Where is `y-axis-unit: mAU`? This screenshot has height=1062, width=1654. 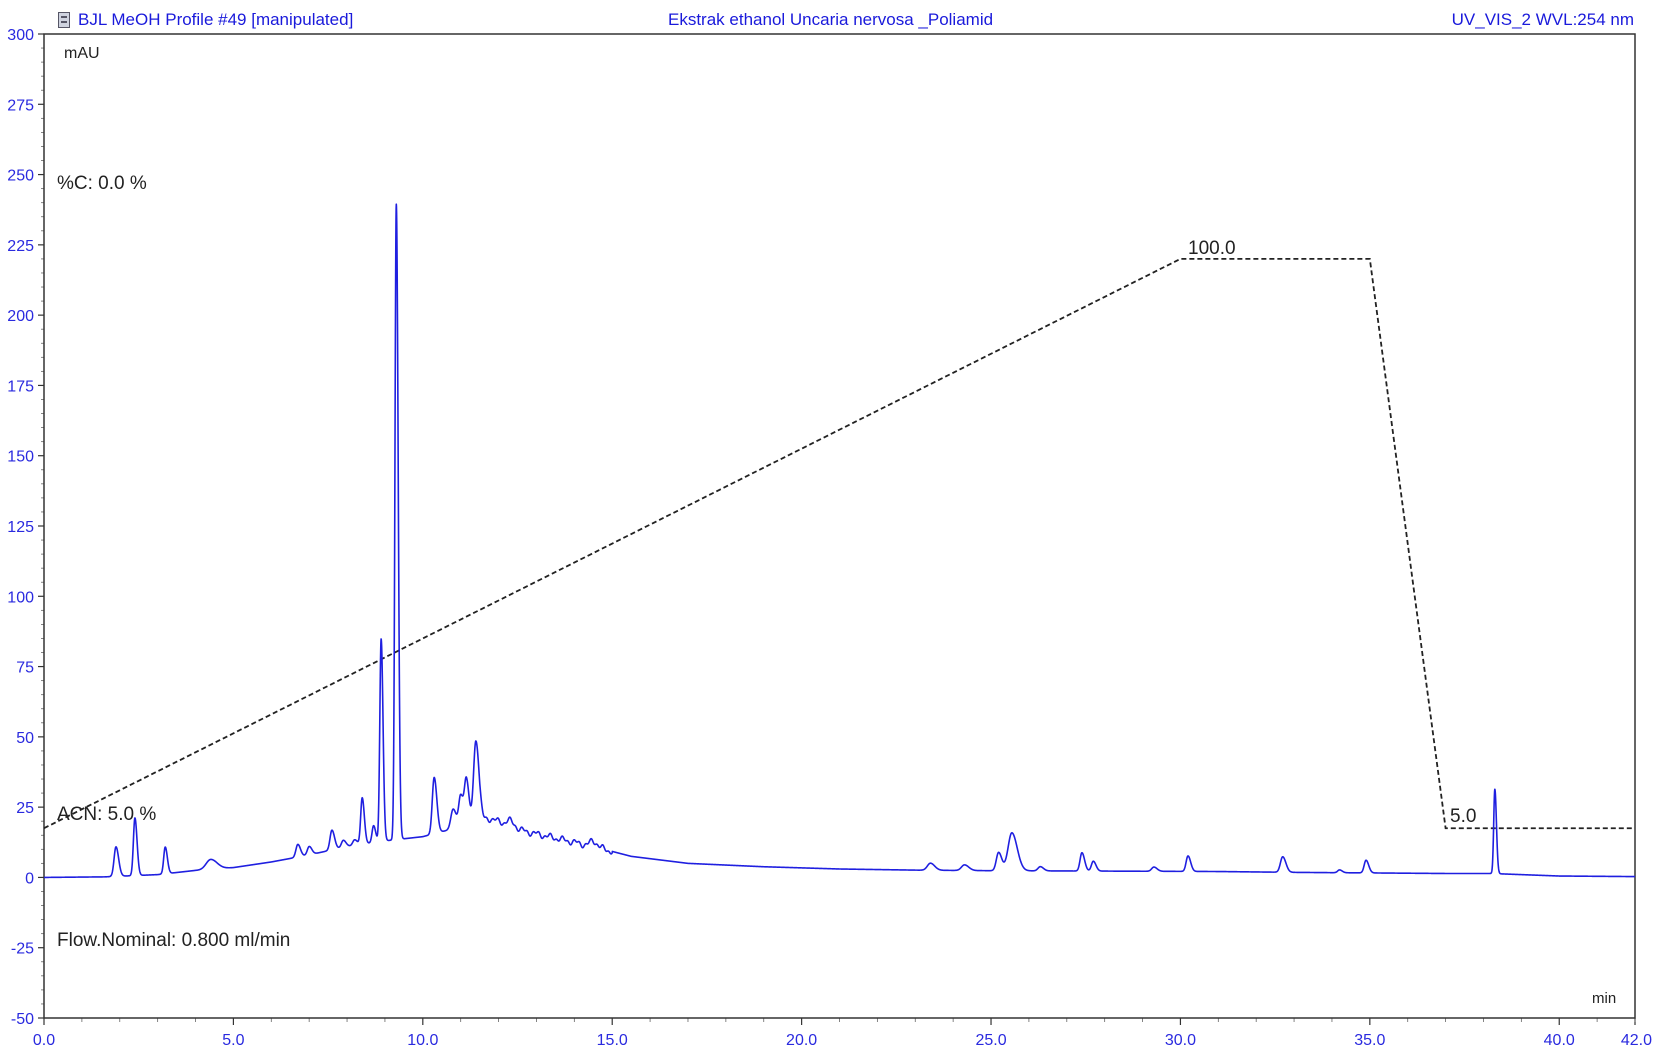
y-axis-unit: mAU is located at coordinates (82, 53).